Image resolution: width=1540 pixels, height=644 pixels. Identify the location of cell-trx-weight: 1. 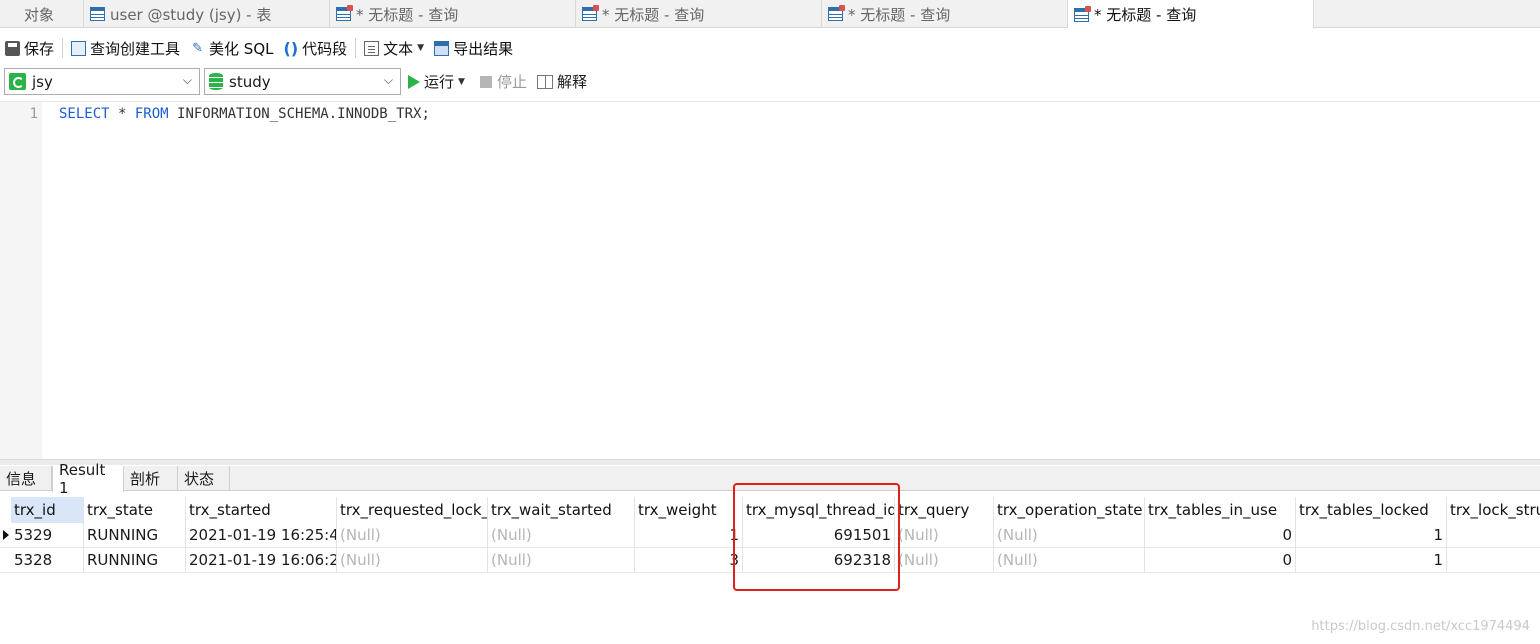
(689, 535).